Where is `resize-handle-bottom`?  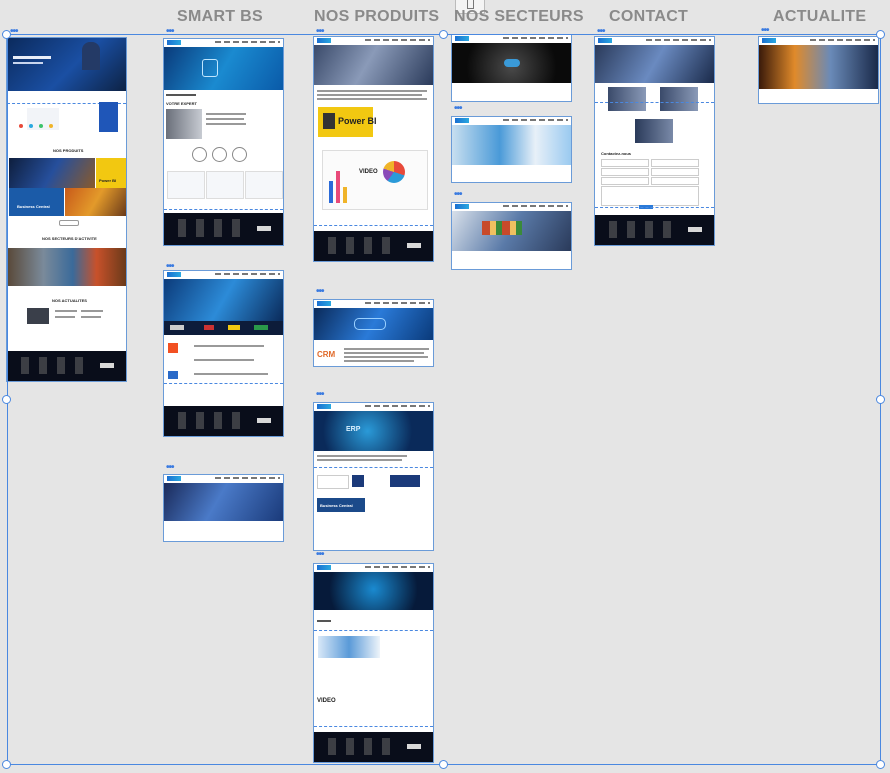
resize-handle-bottom is located at coordinates (443, 764).